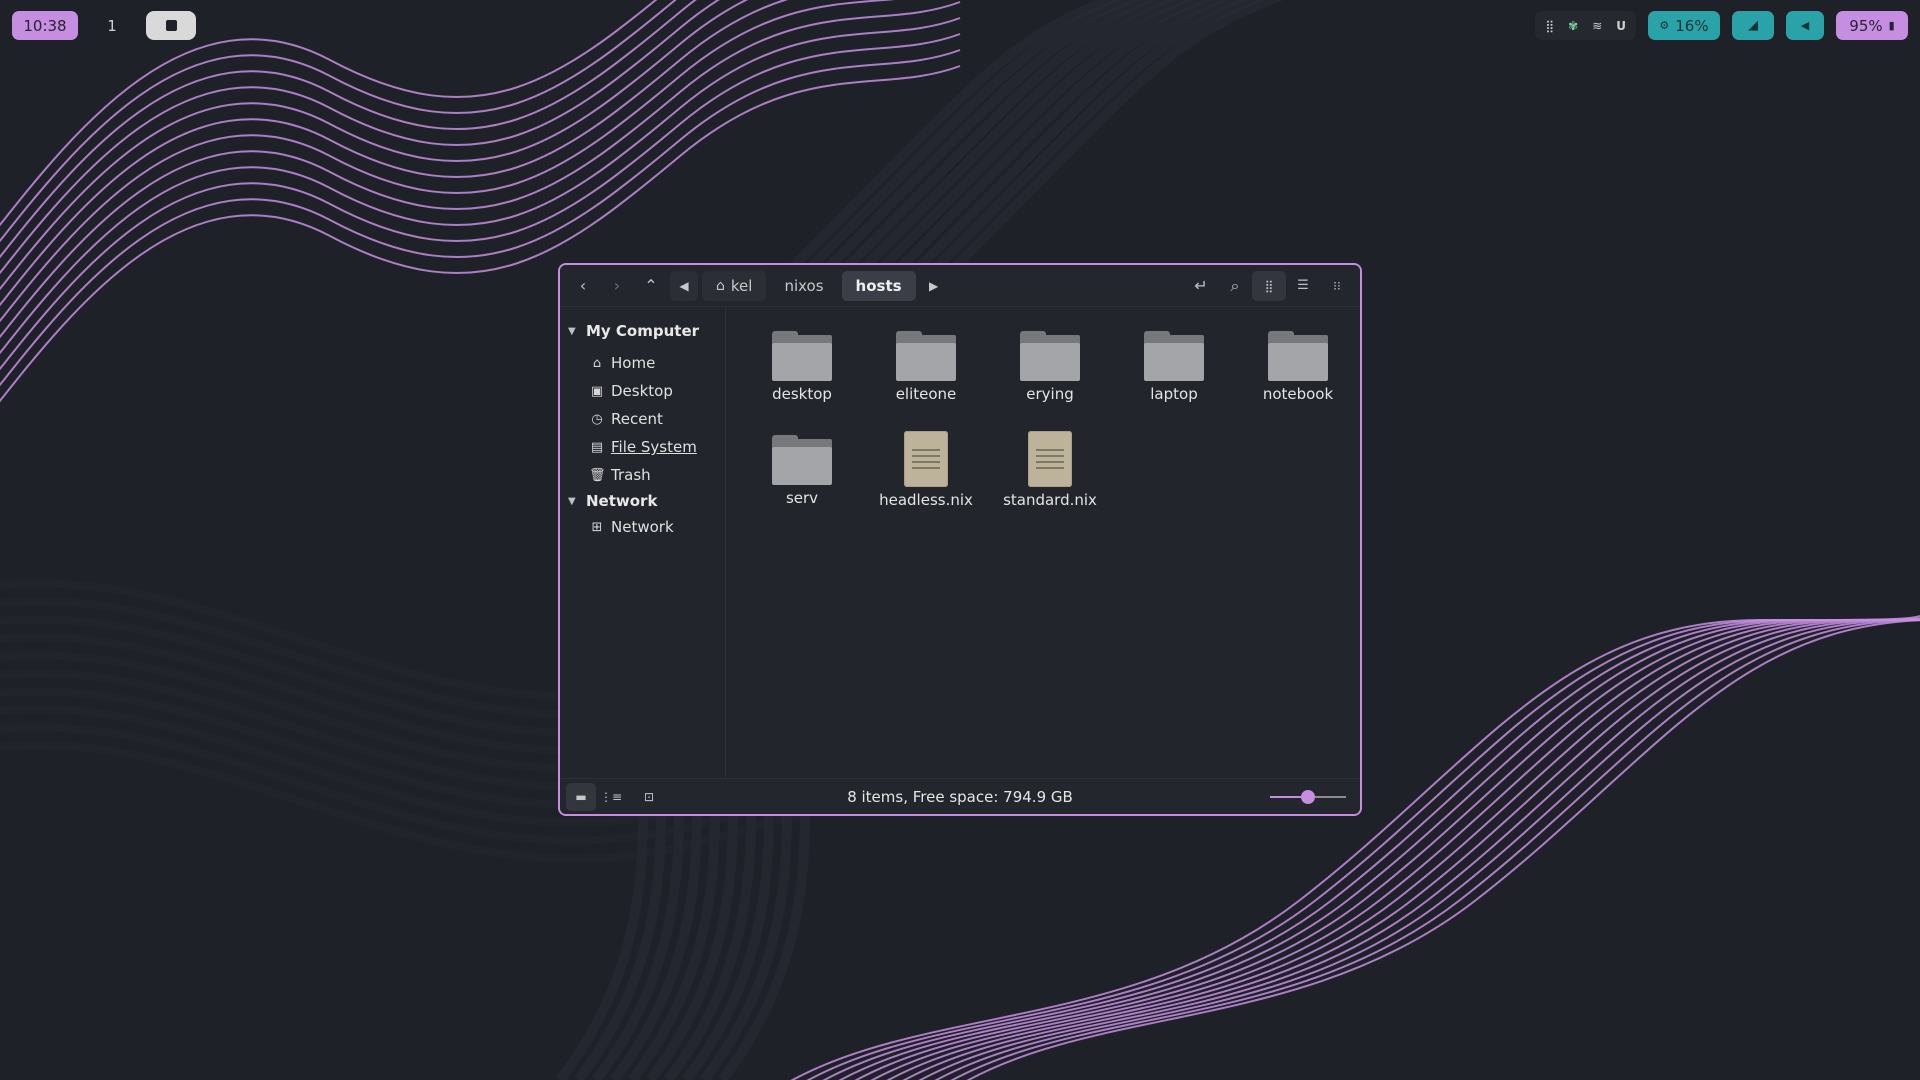  Describe the element at coordinates (1174, 394) in the screenshot. I see `file-name: laptop` at that location.